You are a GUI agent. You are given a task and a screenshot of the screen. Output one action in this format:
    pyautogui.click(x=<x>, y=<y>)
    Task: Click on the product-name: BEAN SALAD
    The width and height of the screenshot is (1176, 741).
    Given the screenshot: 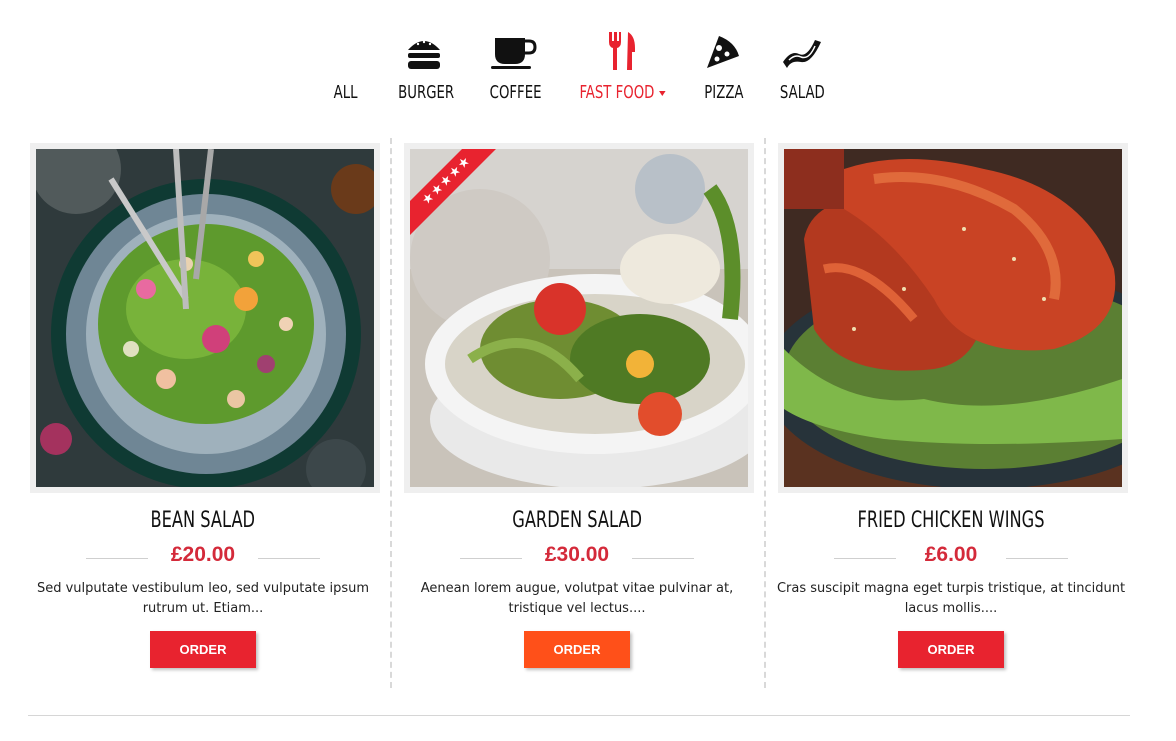 What is the action you would take?
    pyautogui.click(x=203, y=520)
    